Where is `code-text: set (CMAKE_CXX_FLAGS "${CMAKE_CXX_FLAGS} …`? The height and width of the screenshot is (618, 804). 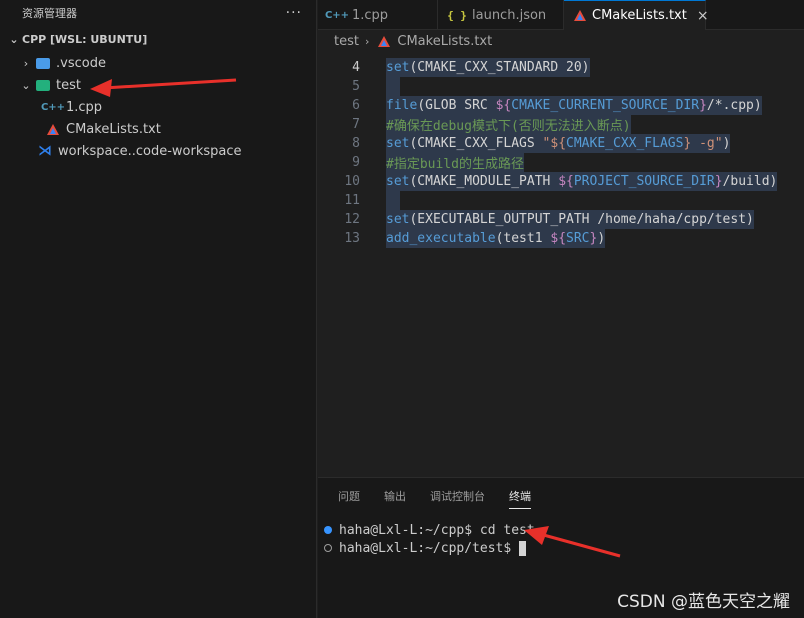 code-text: set (CMAKE_CXX_FLAGS "${CMAKE_CXX_FLAGS} … is located at coordinates (558, 143).